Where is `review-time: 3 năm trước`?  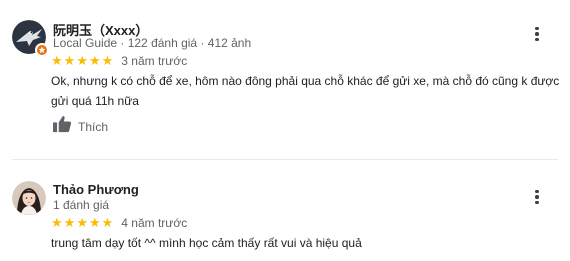 review-time: 3 năm trước is located at coordinates (154, 61).